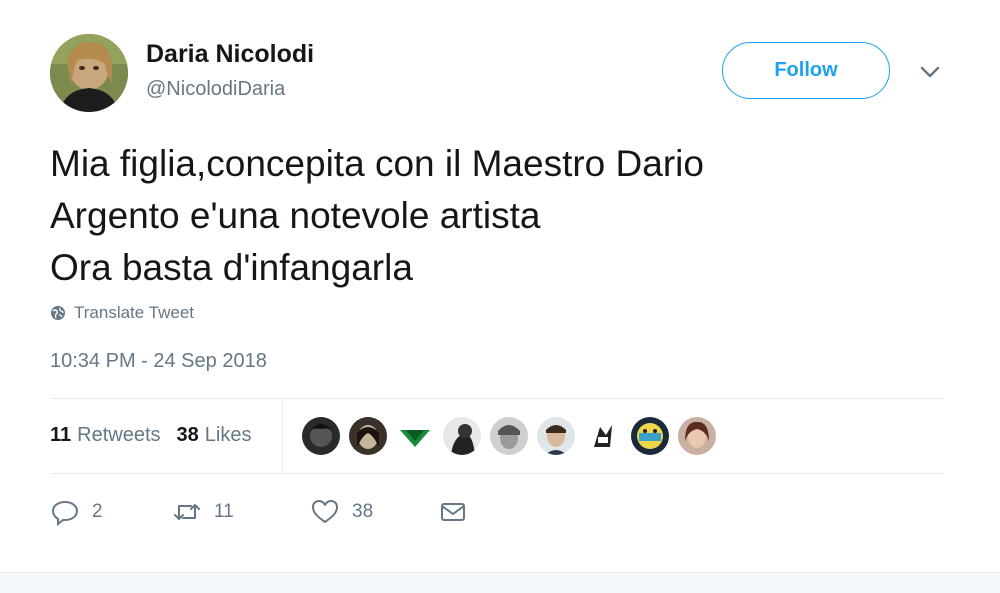 Image resolution: width=1000 pixels, height=593 pixels. I want to click on profile-avatar, so click(89, 73).